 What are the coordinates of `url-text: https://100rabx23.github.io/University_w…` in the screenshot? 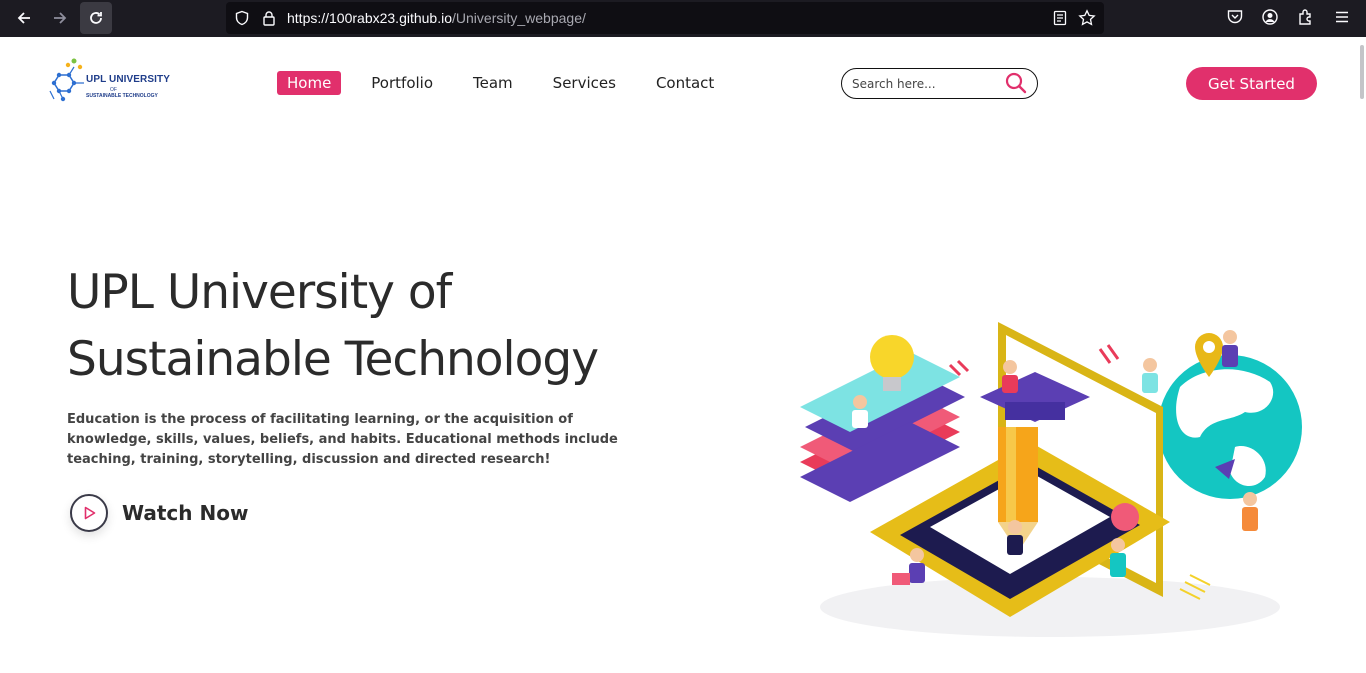 It's located at (436, 18).